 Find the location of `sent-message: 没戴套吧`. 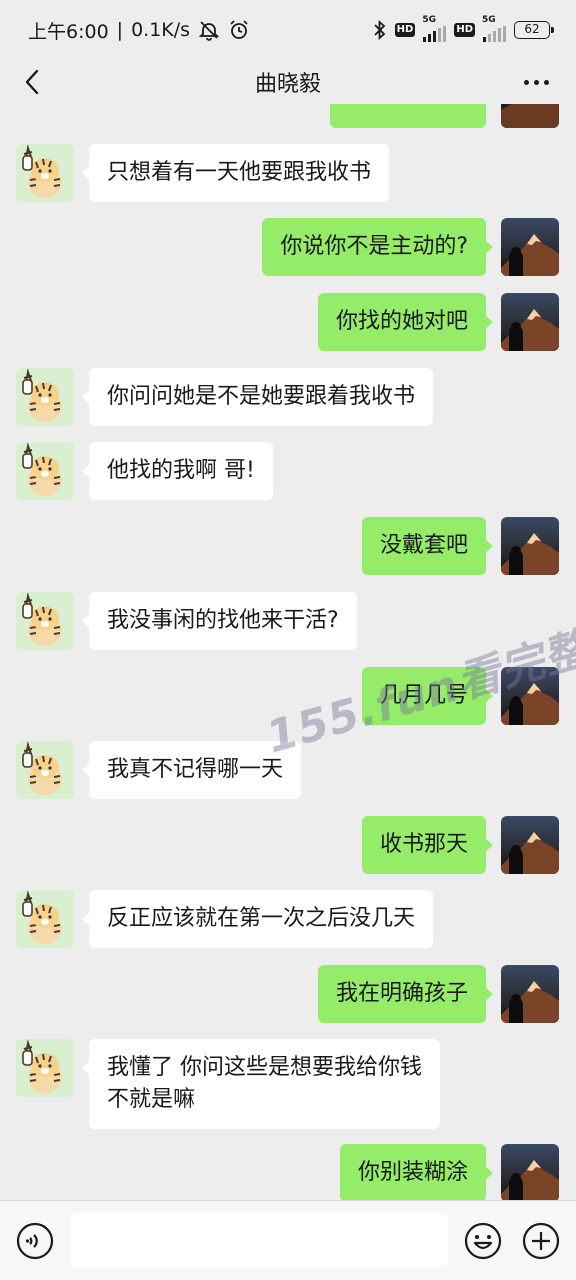

sent-message: 没戴套吧 is located at coordinates (460, 546).